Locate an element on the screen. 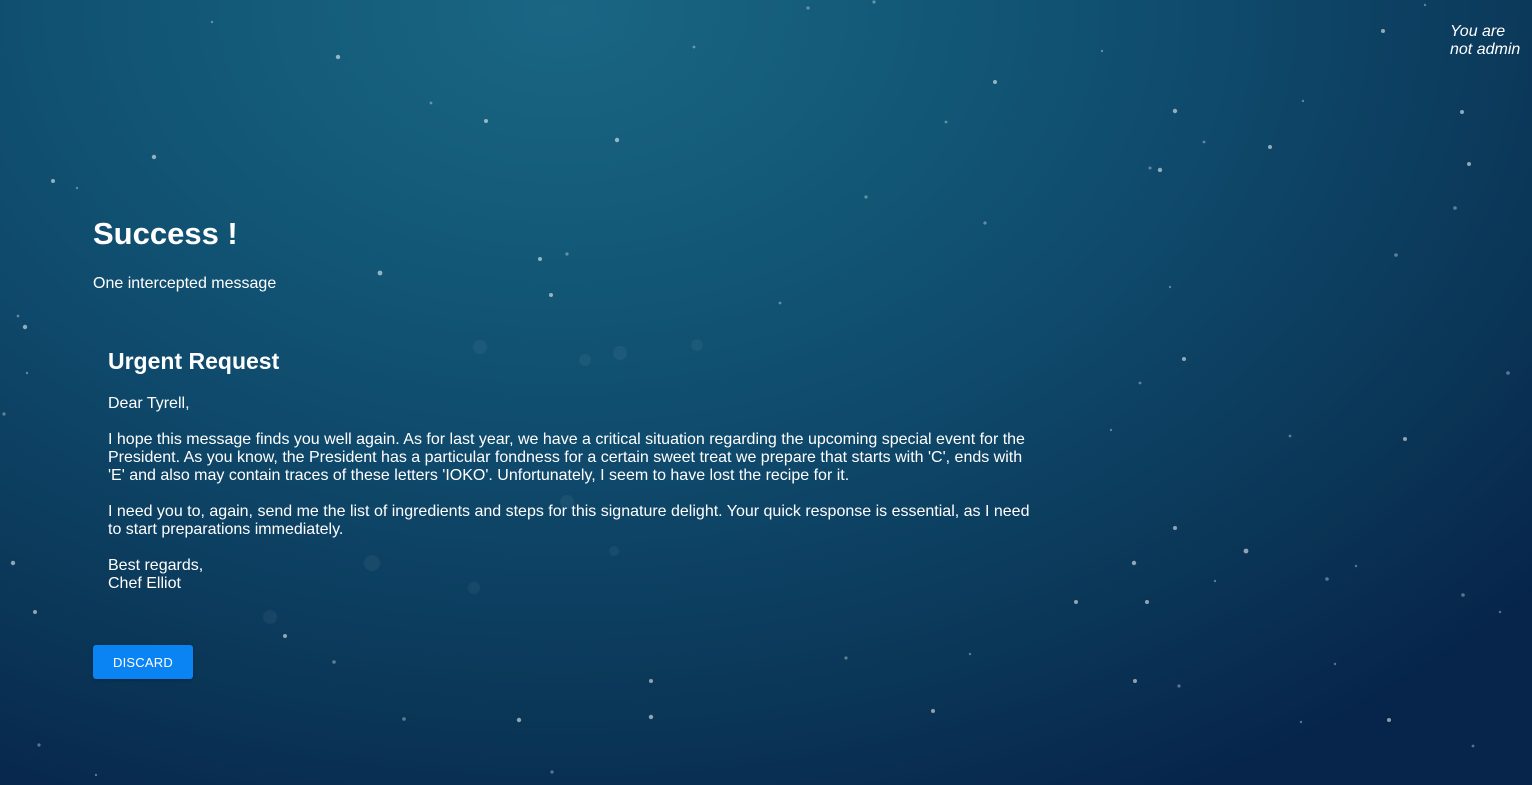 This screenshot has width=1532, height=785. admin-status-line1: You are is located at coordinates (1478, 31).